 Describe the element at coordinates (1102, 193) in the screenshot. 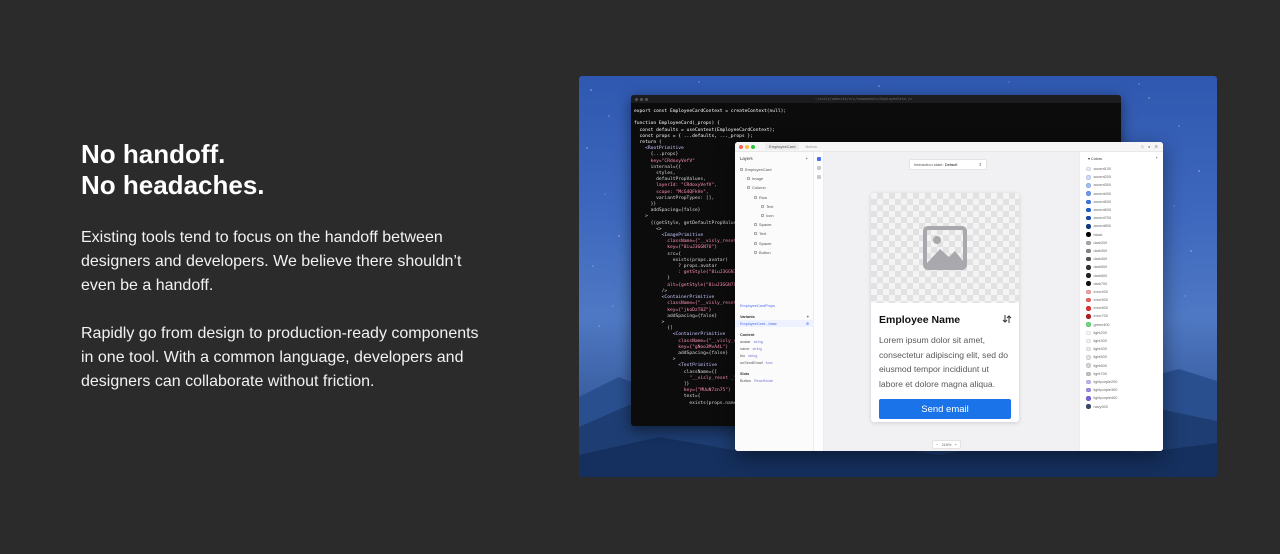

I see `color-name: accent400` at that location.